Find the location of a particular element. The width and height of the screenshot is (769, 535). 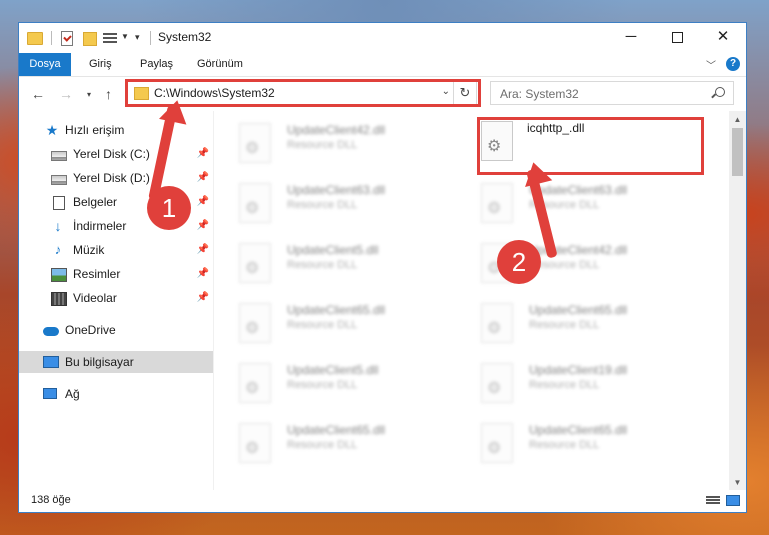

step-badge-2: 2 is located at coordinates (519, 262).